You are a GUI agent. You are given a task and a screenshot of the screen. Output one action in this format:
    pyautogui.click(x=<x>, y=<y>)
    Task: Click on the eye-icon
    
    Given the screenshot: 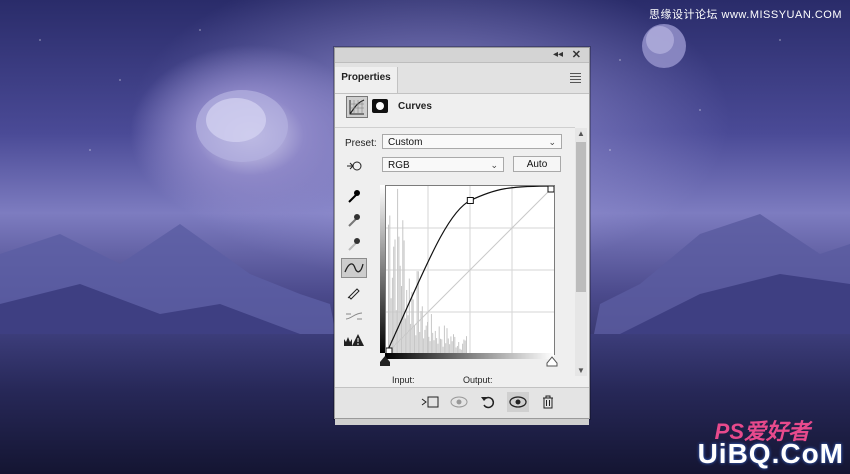 What is the action you would take?
    pyautogui.click(x=518, y=402)
    